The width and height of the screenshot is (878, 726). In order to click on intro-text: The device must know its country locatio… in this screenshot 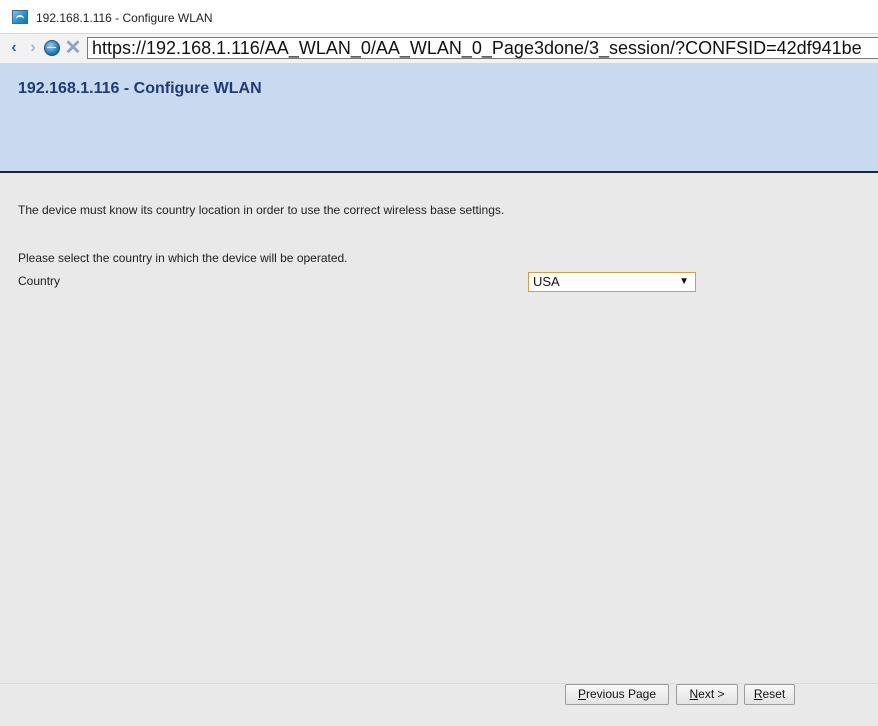, I will do `click(261, 210)`.